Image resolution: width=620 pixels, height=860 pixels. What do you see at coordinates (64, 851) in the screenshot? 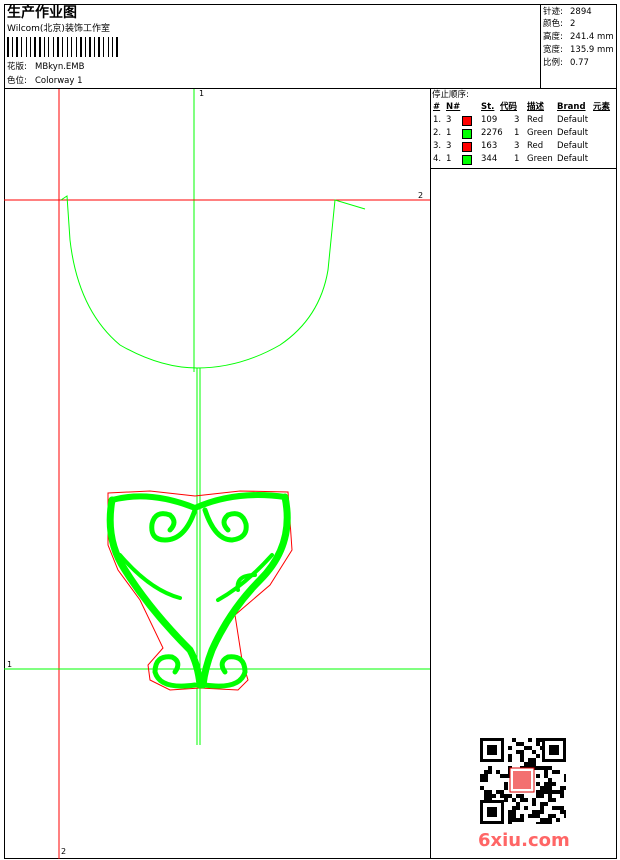
I see `axis-label-vertical-red: 2` at bounding box center [64, 851].